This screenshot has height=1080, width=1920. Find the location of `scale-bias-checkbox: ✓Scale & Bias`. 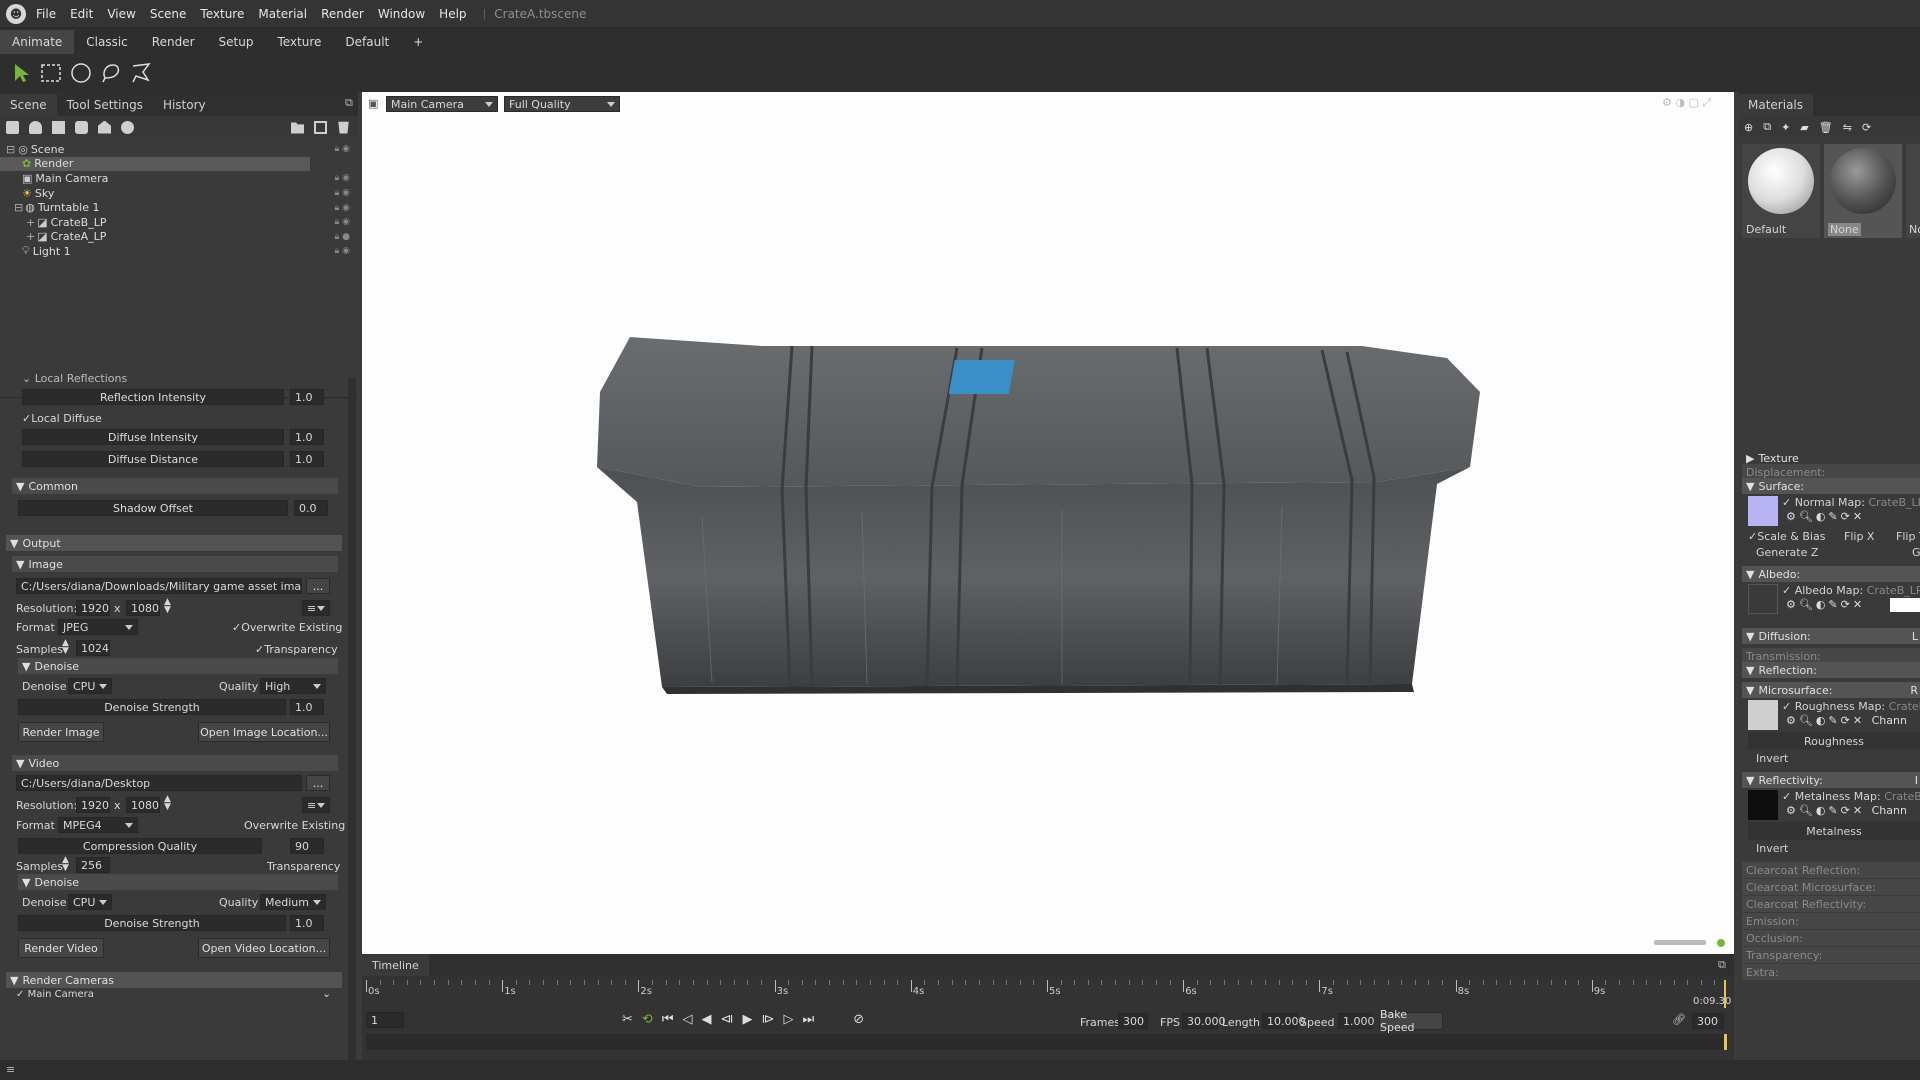

scale-bias-checkbox: ✓Scale & Bias is located at coordinates (1786, 536).